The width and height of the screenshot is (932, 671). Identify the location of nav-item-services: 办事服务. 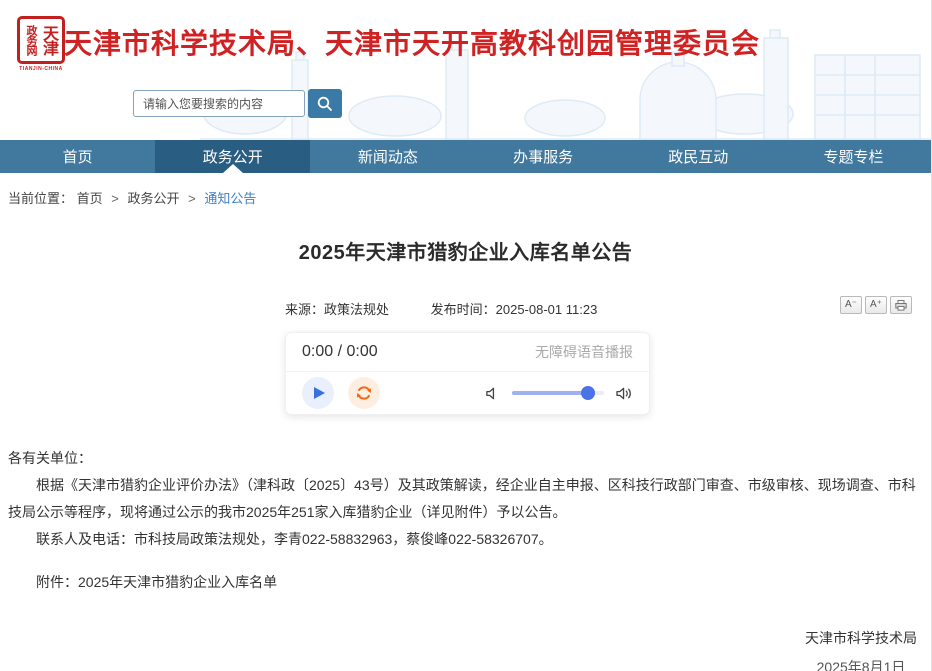
(543, 156).